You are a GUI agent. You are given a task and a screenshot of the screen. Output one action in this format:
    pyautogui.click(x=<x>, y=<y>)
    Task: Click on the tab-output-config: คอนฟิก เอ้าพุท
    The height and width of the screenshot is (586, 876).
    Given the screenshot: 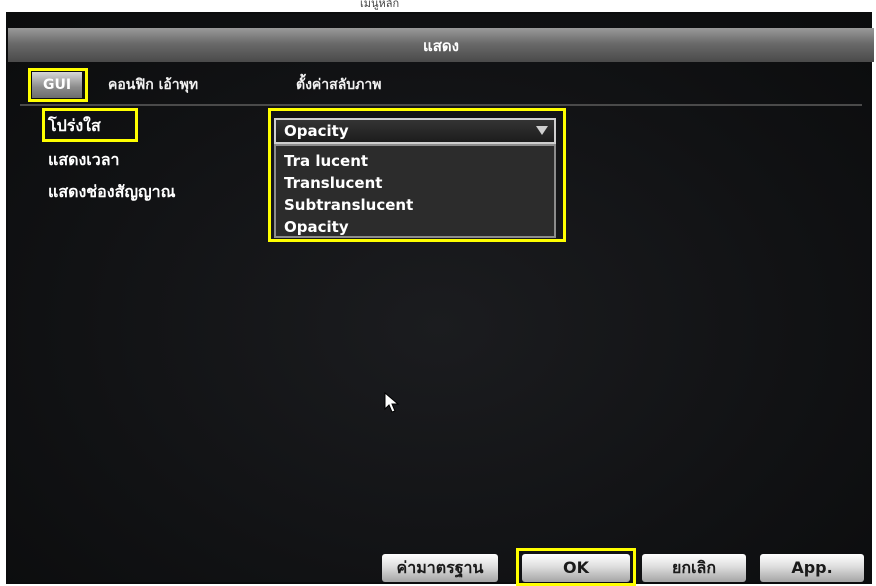 What is the action you would take?
    pyautogui.click(x=153, y=85)
    